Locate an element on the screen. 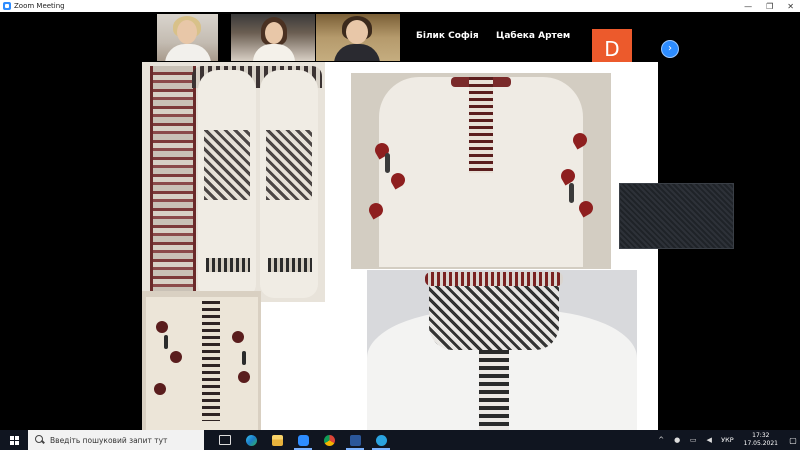  floating-video-thumbnail is located at coordinates (676, 216).